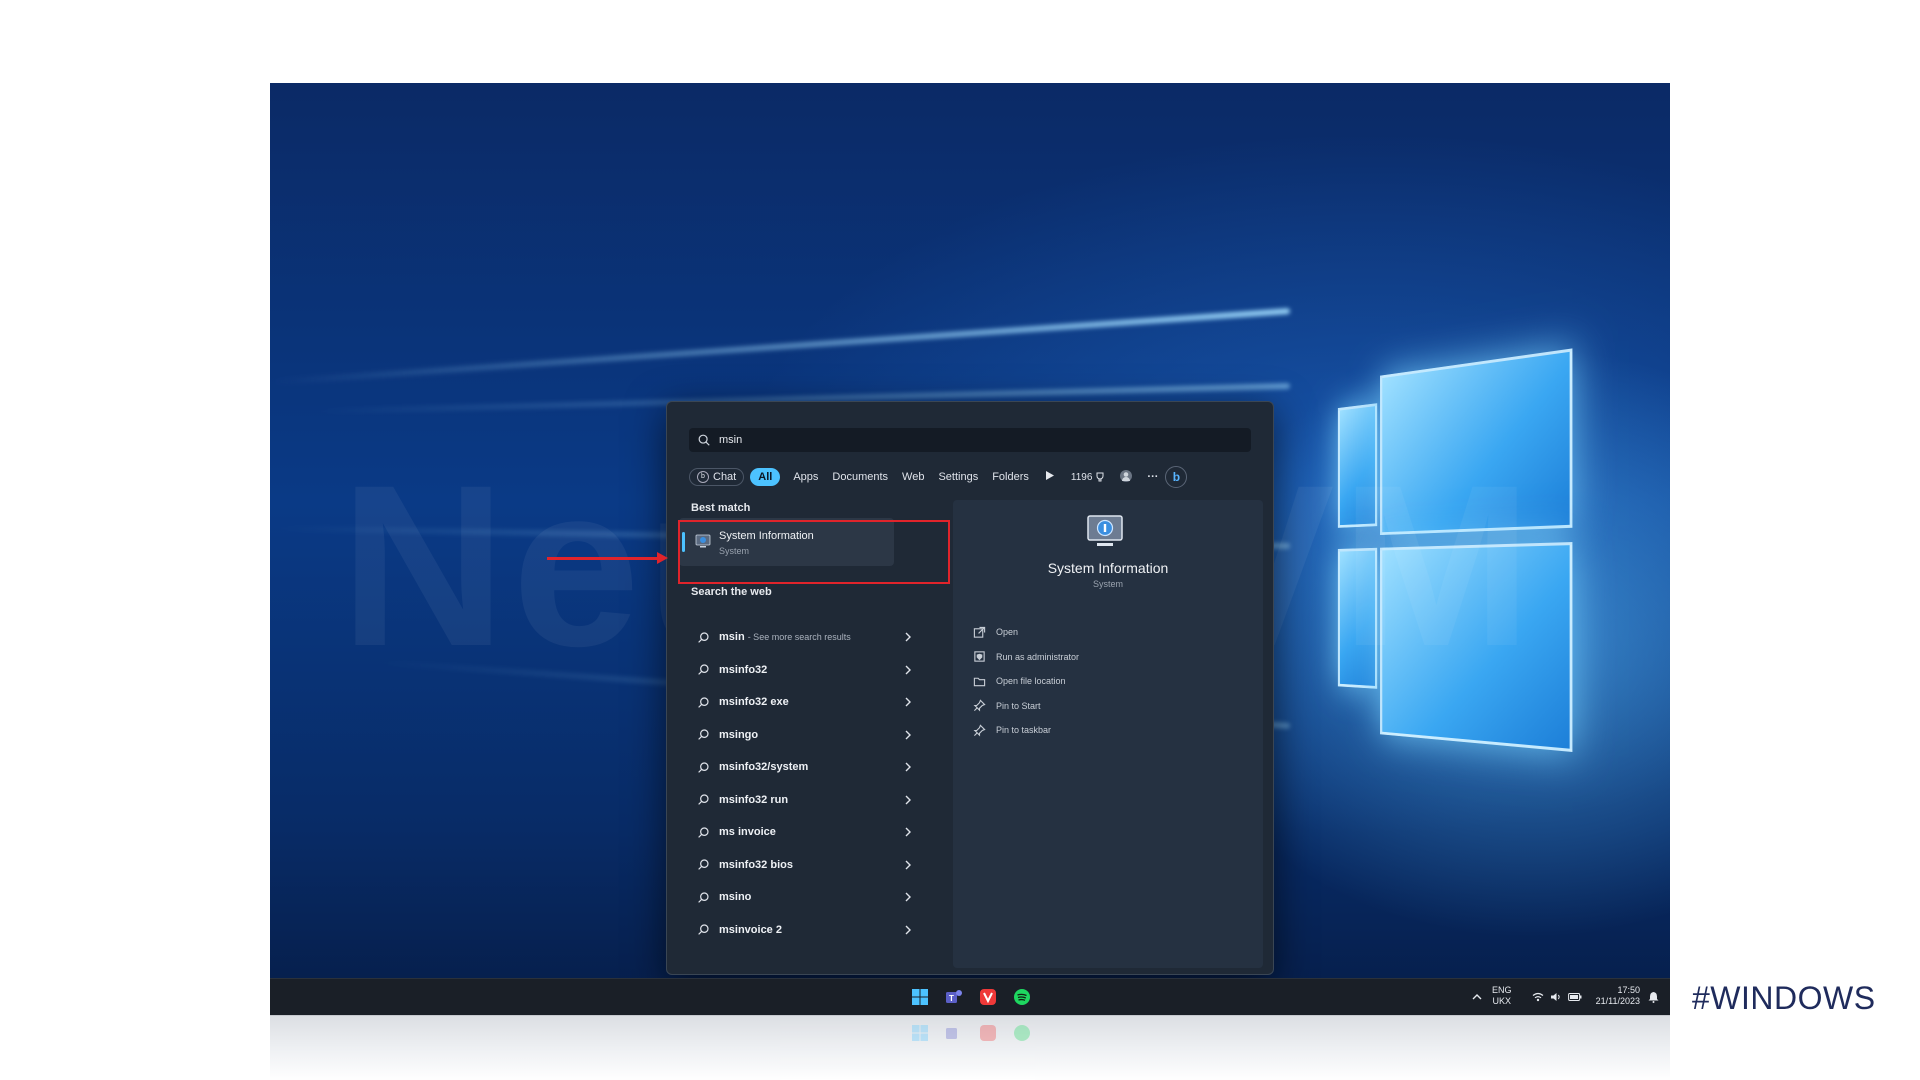 The image size is (1920, 1080). Describe the element at coordinates (799, 897) in the screenshot. I see `web-result-item: msino` at that location.